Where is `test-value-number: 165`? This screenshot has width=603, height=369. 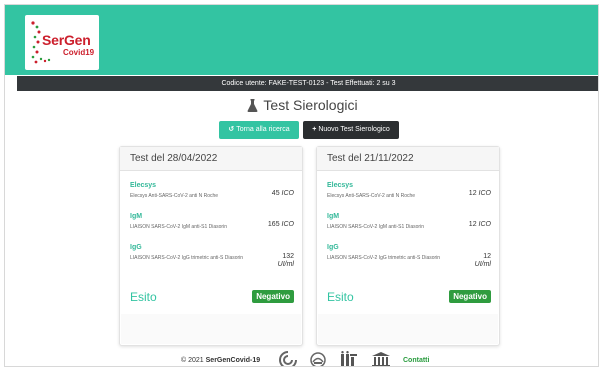 test-value-number: 165 is located at coordinates (273, 224).